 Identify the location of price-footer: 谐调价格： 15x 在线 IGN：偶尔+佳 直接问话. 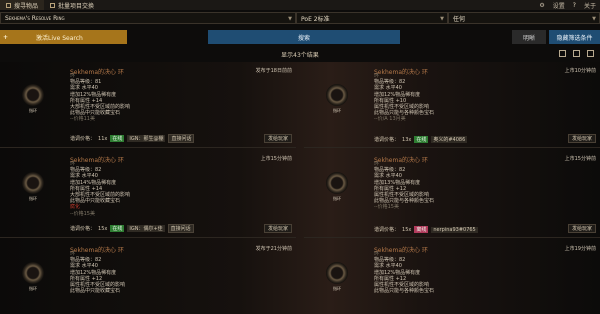
(132, 228).